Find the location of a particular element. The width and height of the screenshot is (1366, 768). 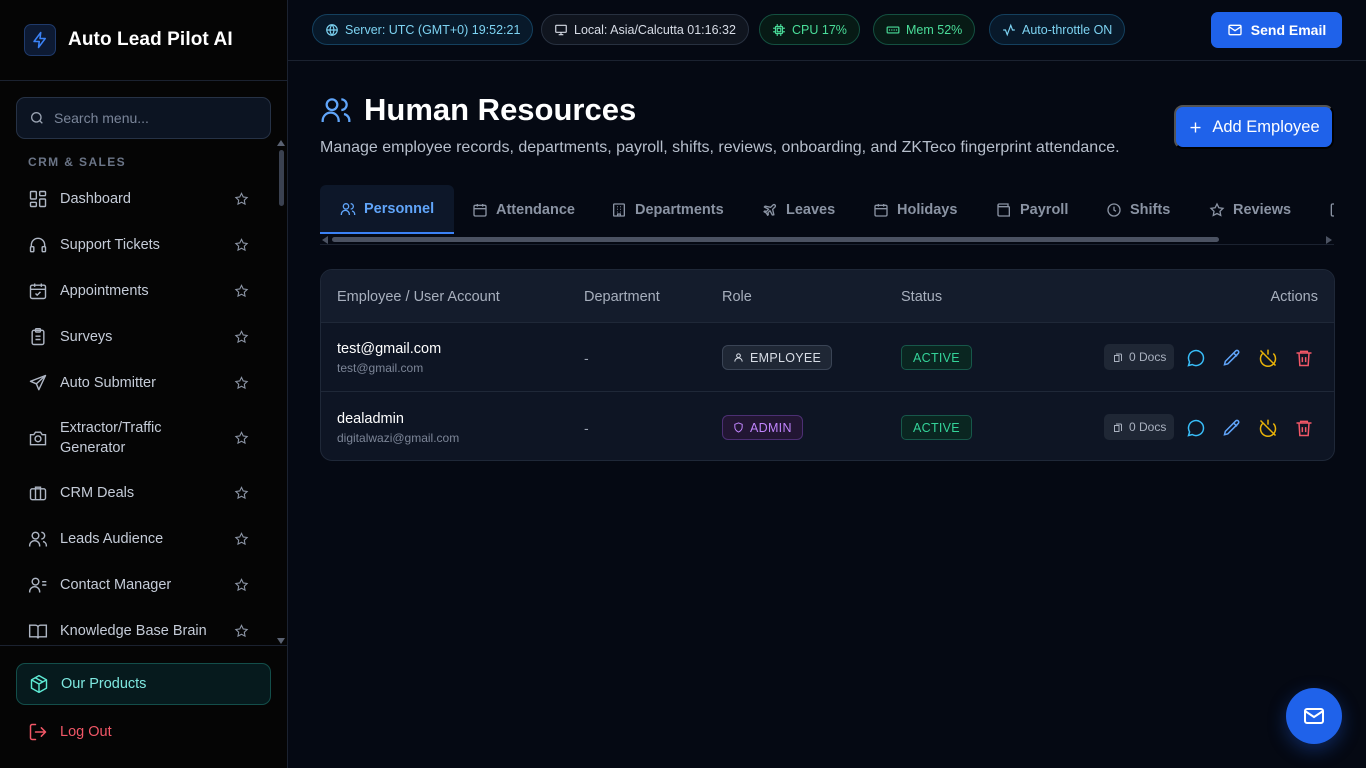

cpu-usage-pill: CPU 17% is located at coordinates (809, 29).